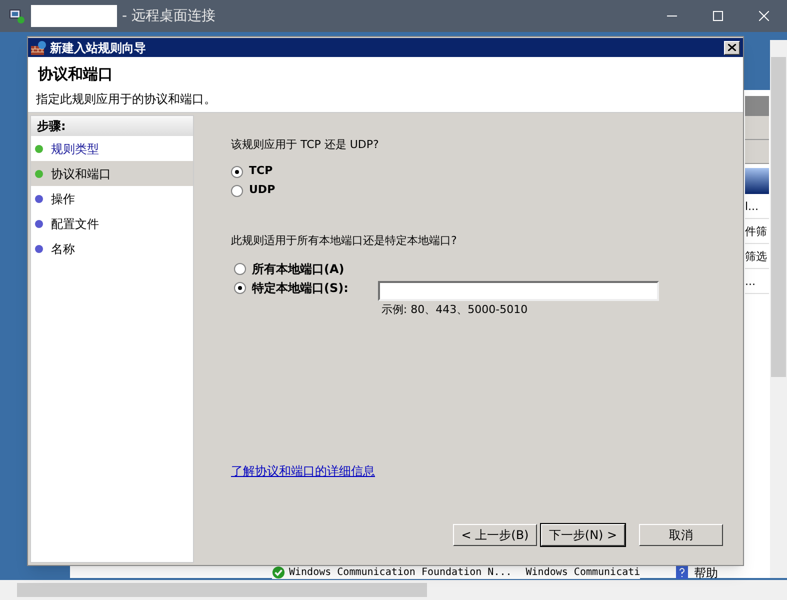 The height and width of the screenshot is (600, 787). Describe the element at coordinates (583, 535) in the screenshot. I see `wizard-button: 下一步(N) >` at that location.